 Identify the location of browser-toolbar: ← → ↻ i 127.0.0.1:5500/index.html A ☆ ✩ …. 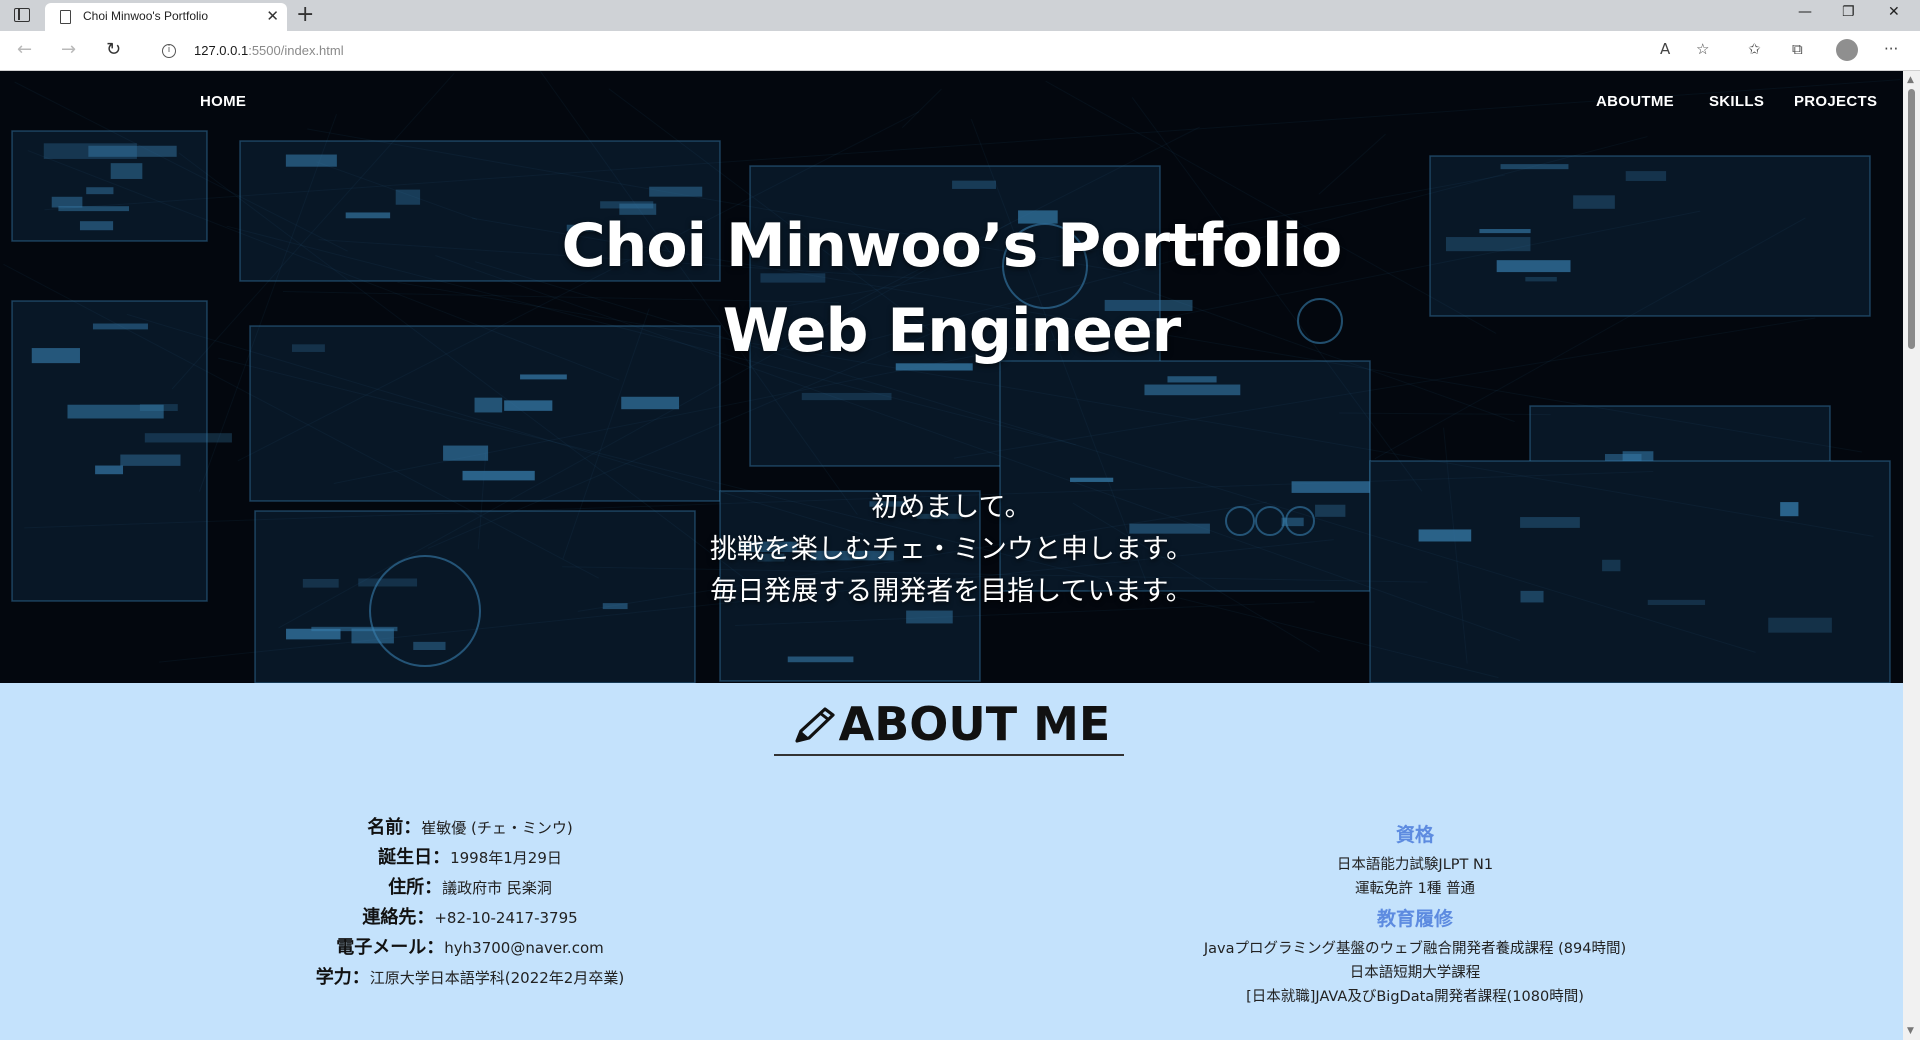
(960, 51).